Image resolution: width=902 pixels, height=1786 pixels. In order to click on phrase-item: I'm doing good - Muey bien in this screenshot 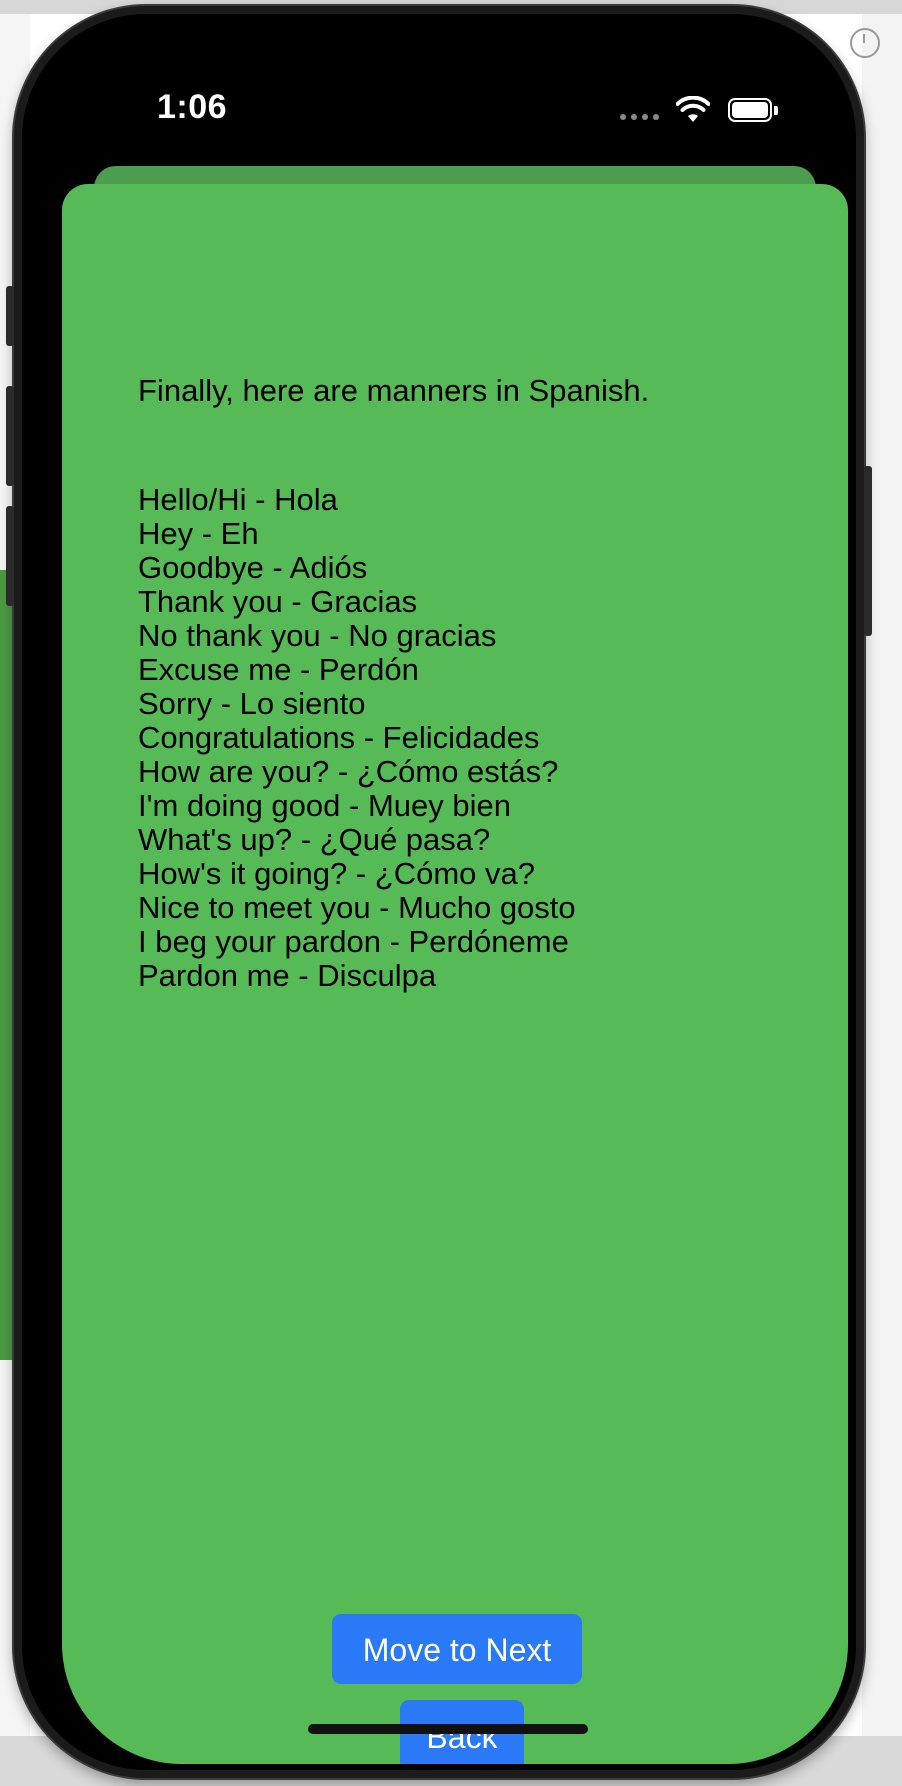, I will do `click(324, 805)`.